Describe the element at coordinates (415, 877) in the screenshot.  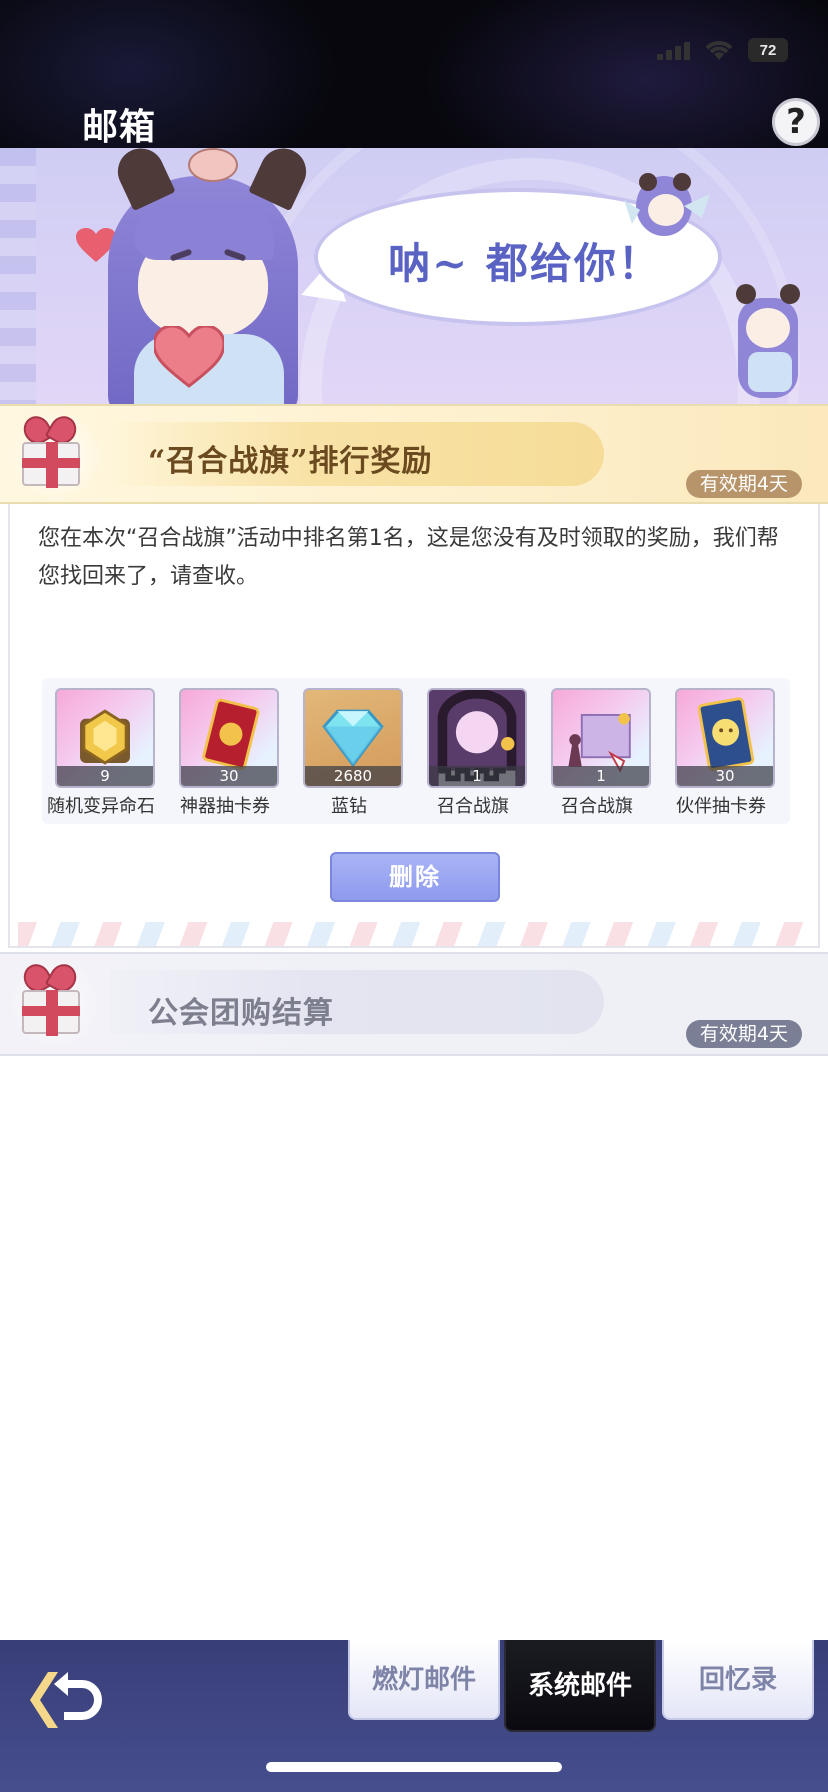
I see `delete-button: 删除` at that location.